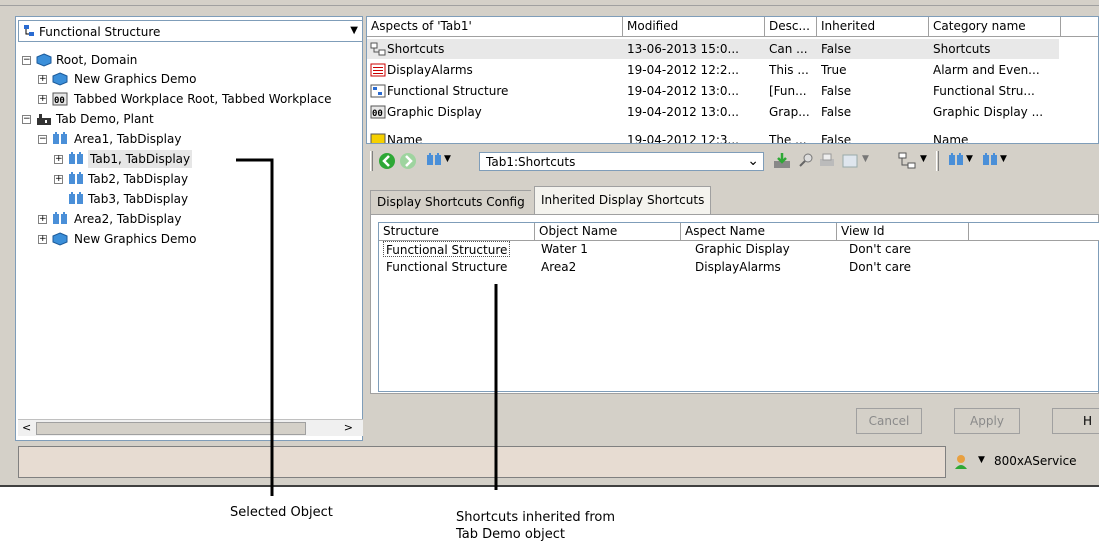  What do you see at coordinates (281, 512) in the screenshot?
I see `callout-selected-object: Selected Object` at bounding box center [281, 512].